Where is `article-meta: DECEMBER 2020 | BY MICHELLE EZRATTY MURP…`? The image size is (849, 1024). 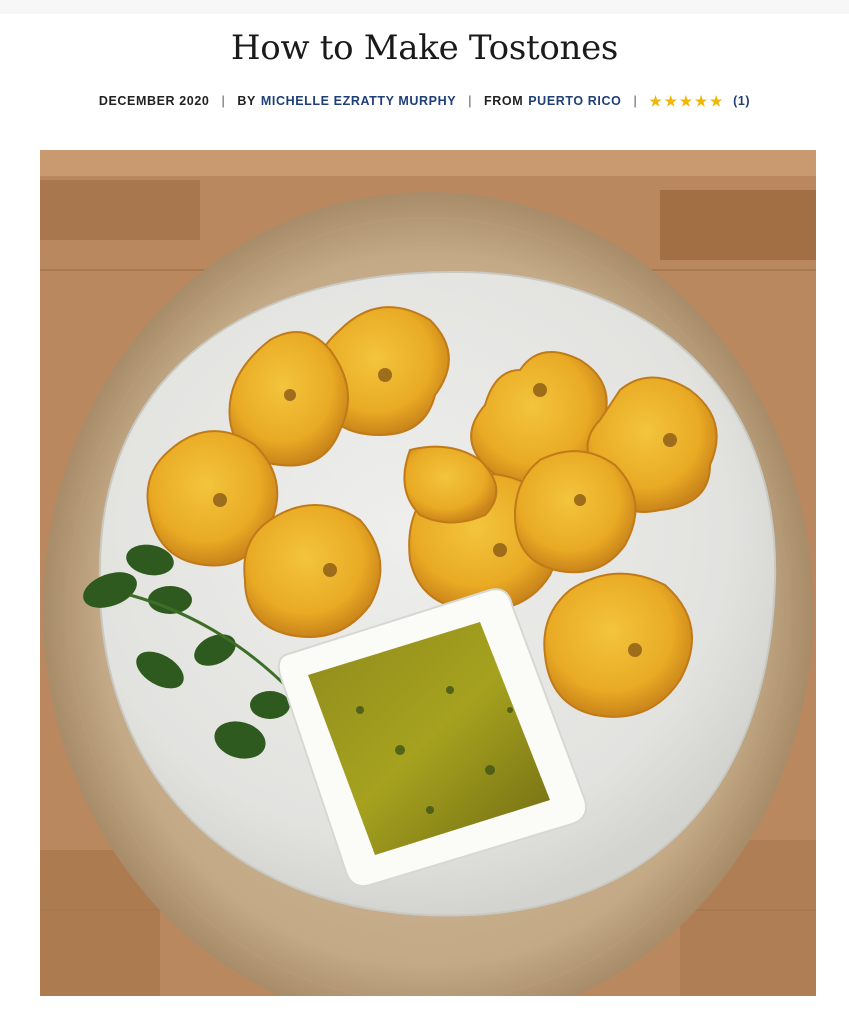
article-meta: DECEMBER 2020 | BY MICHELLE EZRATTY MURP… is located at coordinates (424, 101).